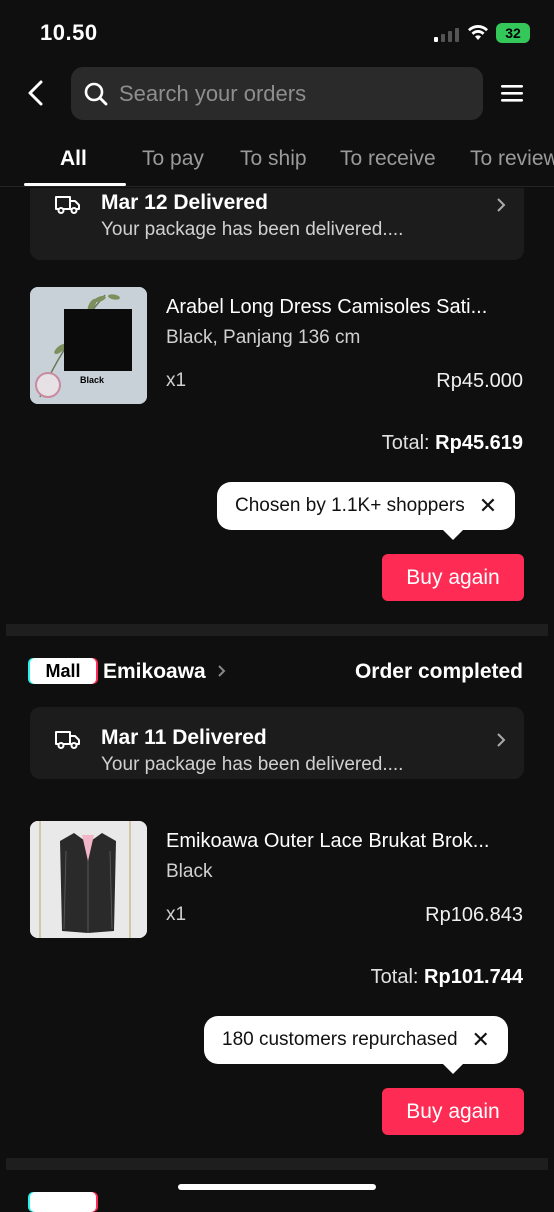  What do you see at coordinates (388, 159) in the screenshot?
I see `tab-to-receive: To receive` at bounding box center [388, 159].